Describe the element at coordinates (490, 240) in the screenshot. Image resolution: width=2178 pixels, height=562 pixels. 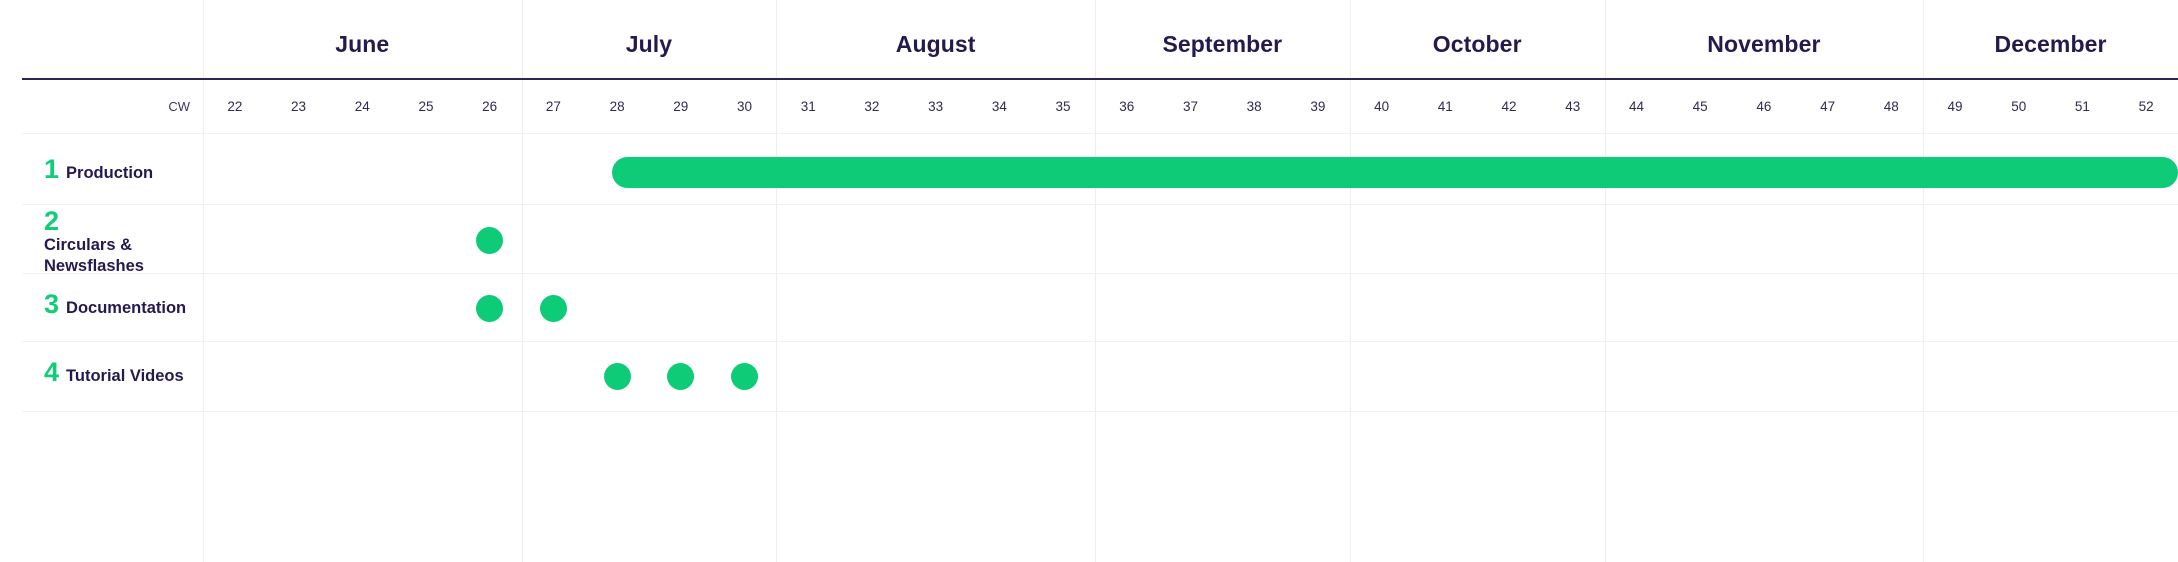
I see `milestone-circulars-newsflashes-cw26` at that location.